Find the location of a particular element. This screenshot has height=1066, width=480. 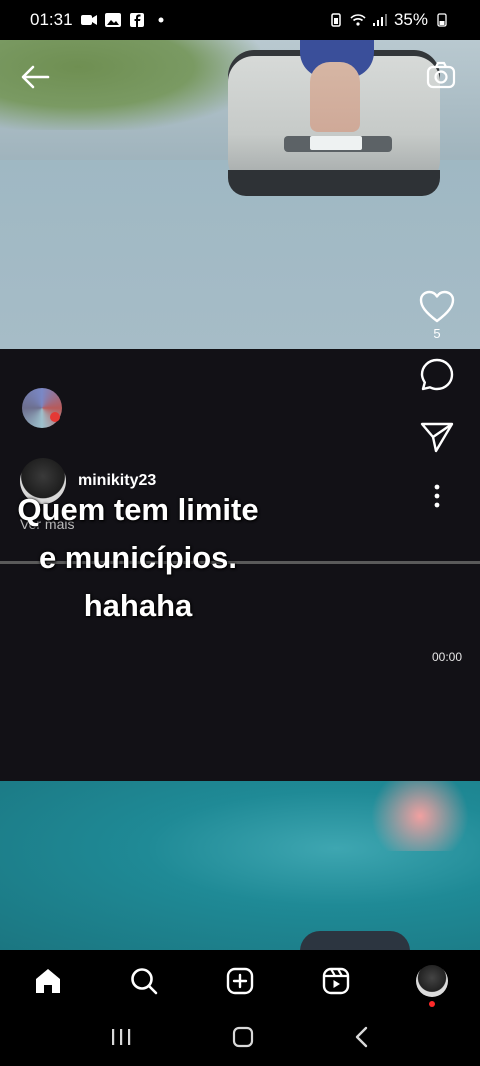

home-square-icon is located at coordinates (243, 1037).